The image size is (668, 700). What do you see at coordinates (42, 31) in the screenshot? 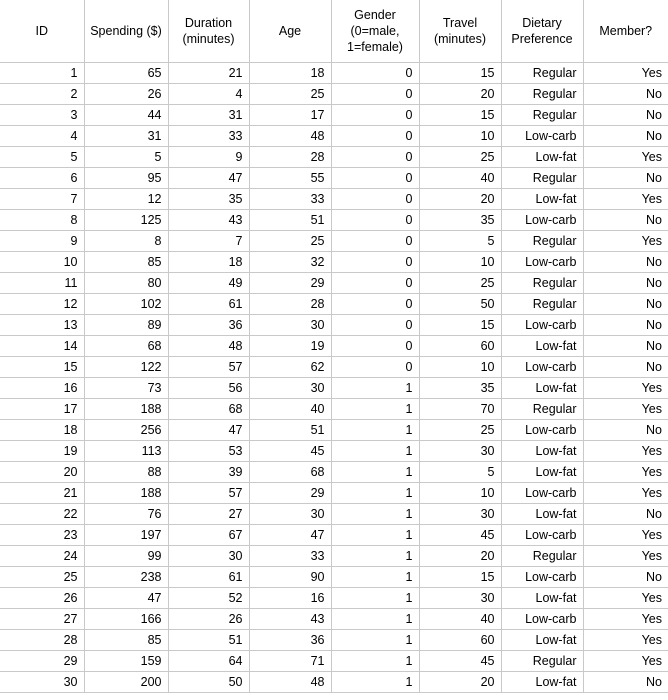
I see `column-header-id: ID` at bounding box center [42, 31].